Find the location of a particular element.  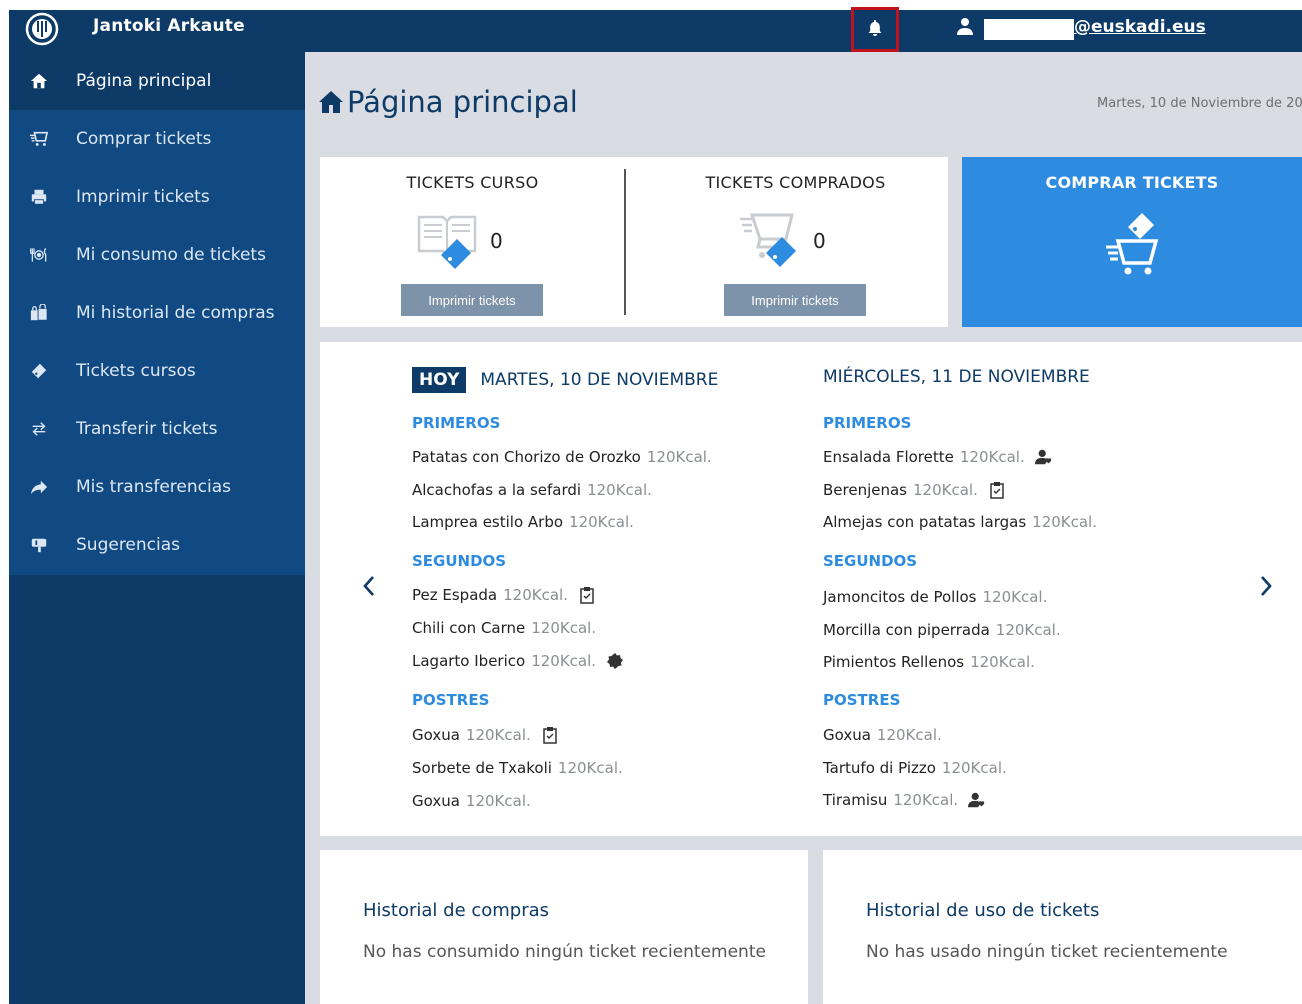

sidebar-item-label: Imprimir tickets is located at coordinates (143, 197).